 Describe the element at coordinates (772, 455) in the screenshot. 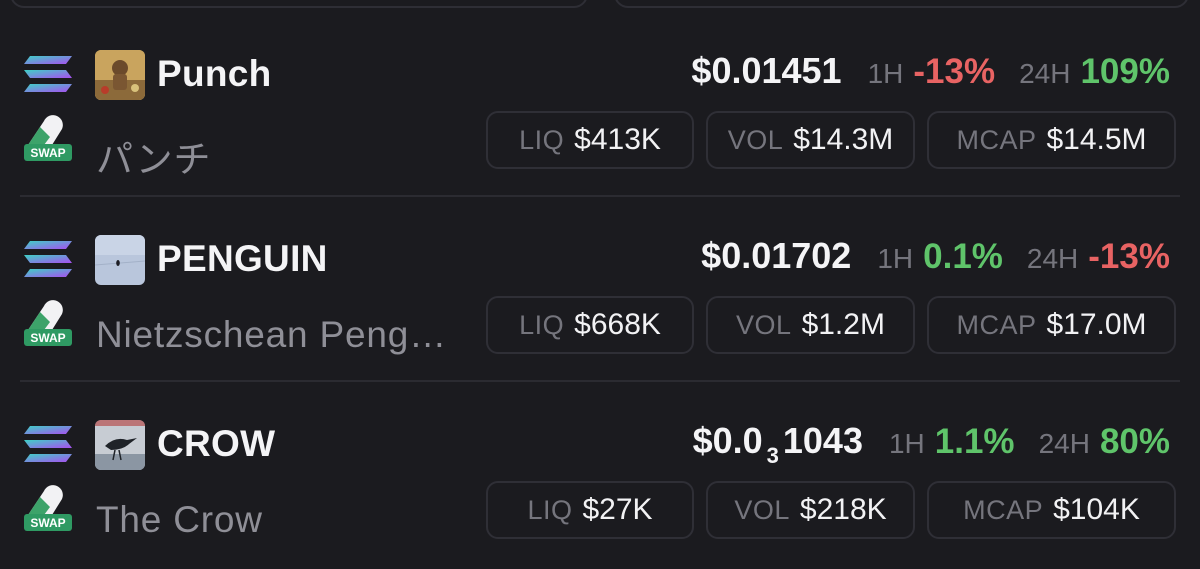

I see `token-price-zero-count: 3` at that location.